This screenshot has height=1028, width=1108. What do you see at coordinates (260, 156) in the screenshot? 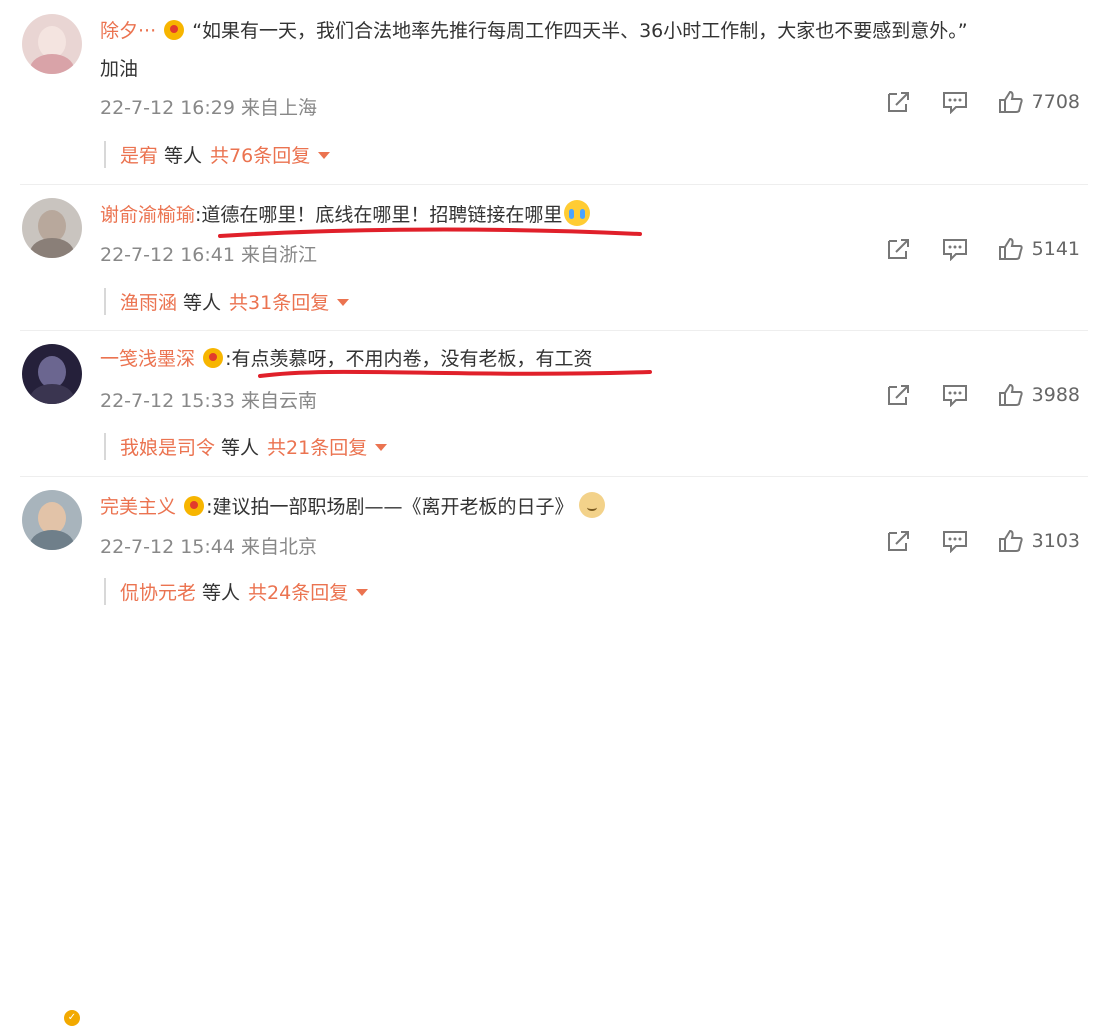
I see `reply-count: 共76条回复` at bounding box center [260, 156].